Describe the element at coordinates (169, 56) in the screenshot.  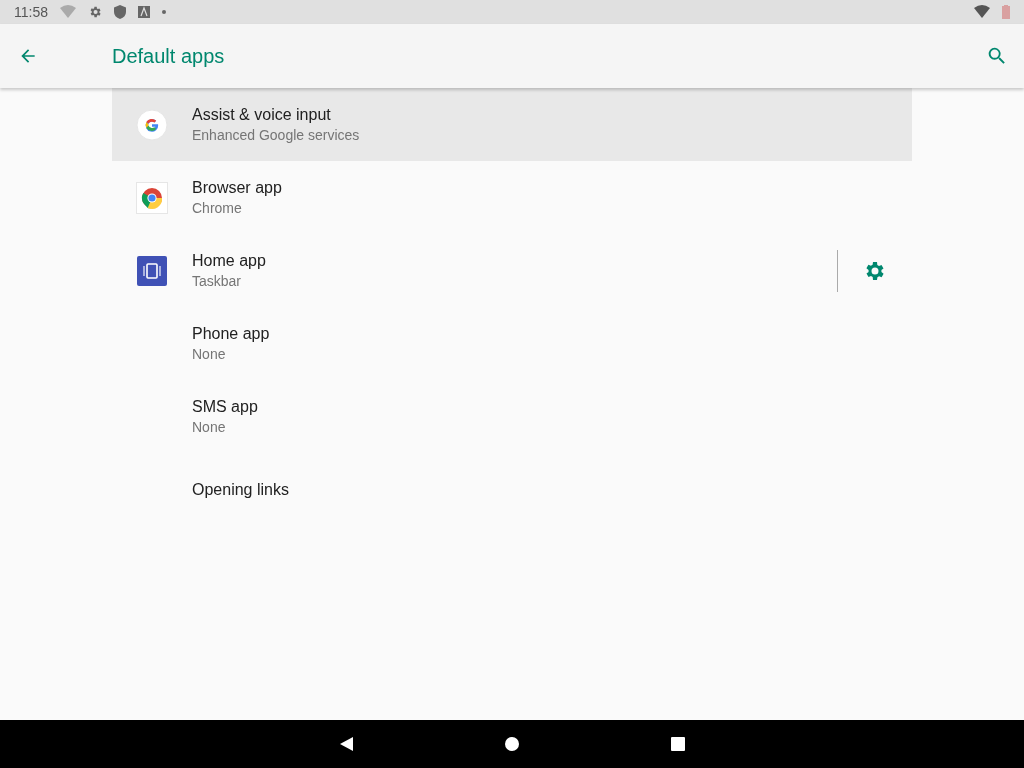
I see `page-title: Default apps` at that location.